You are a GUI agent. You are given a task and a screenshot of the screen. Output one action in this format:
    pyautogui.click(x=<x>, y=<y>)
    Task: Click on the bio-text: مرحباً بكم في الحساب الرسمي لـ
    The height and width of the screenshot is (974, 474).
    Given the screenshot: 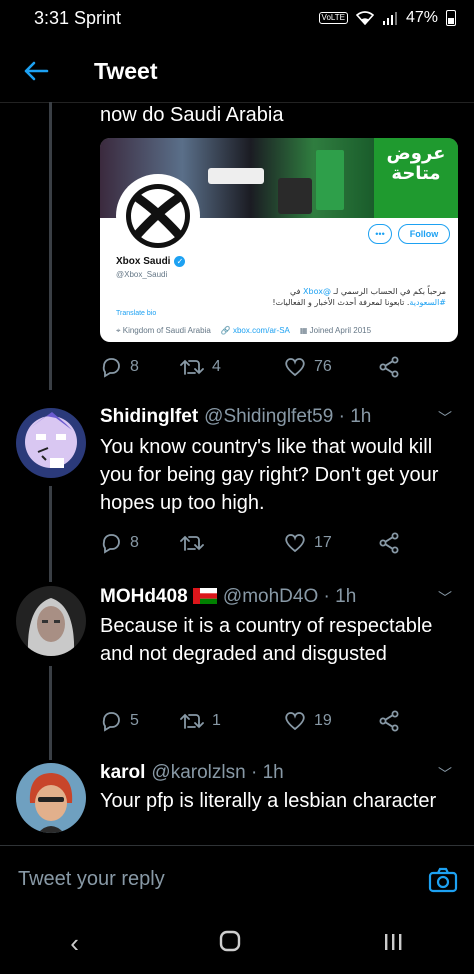 What is the action you would take?
    pyautogui.click(x=388, y=291)
    